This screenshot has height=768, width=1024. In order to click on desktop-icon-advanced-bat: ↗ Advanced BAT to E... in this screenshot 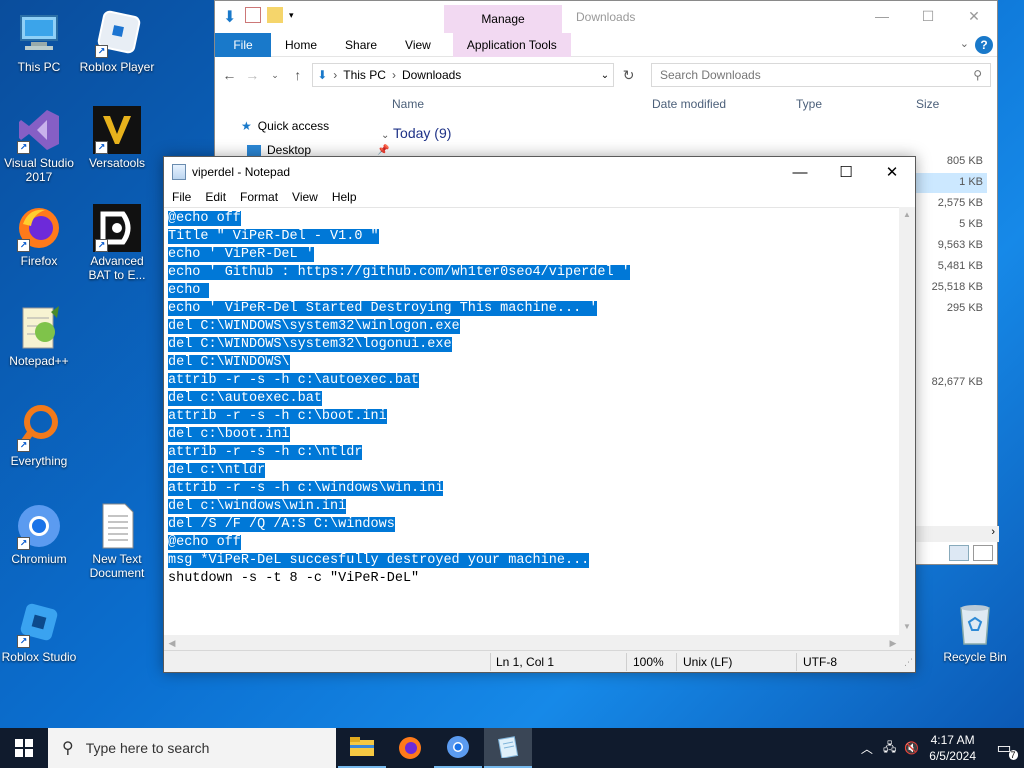, I will do `click(117, 243)`.